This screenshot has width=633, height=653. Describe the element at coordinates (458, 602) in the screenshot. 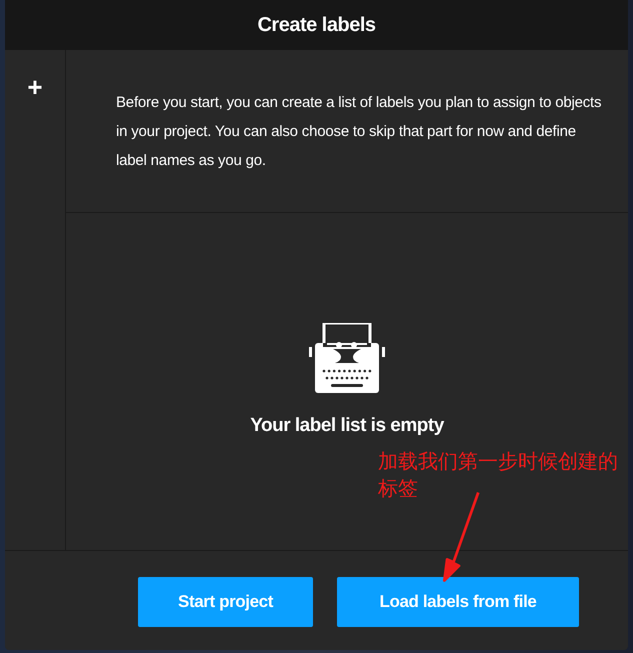

I see `action-button: Load labels from file` at that location.